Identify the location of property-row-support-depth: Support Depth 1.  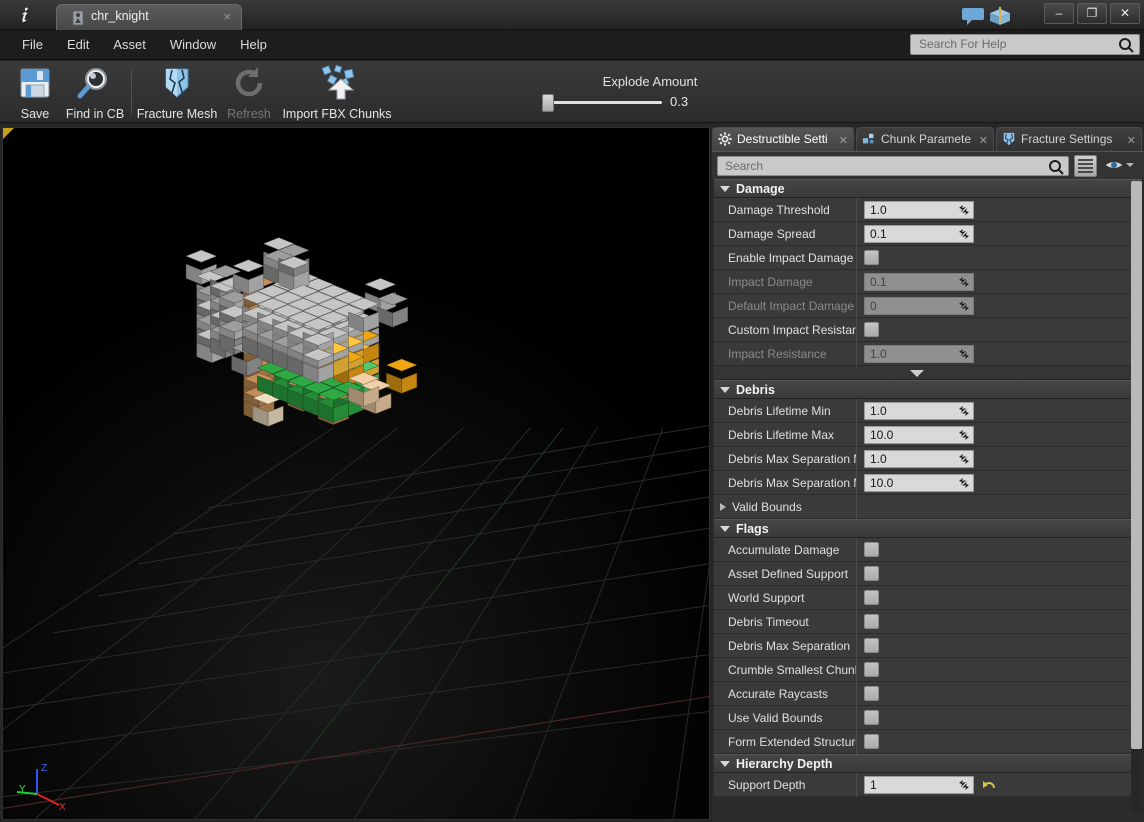
(928, 785).